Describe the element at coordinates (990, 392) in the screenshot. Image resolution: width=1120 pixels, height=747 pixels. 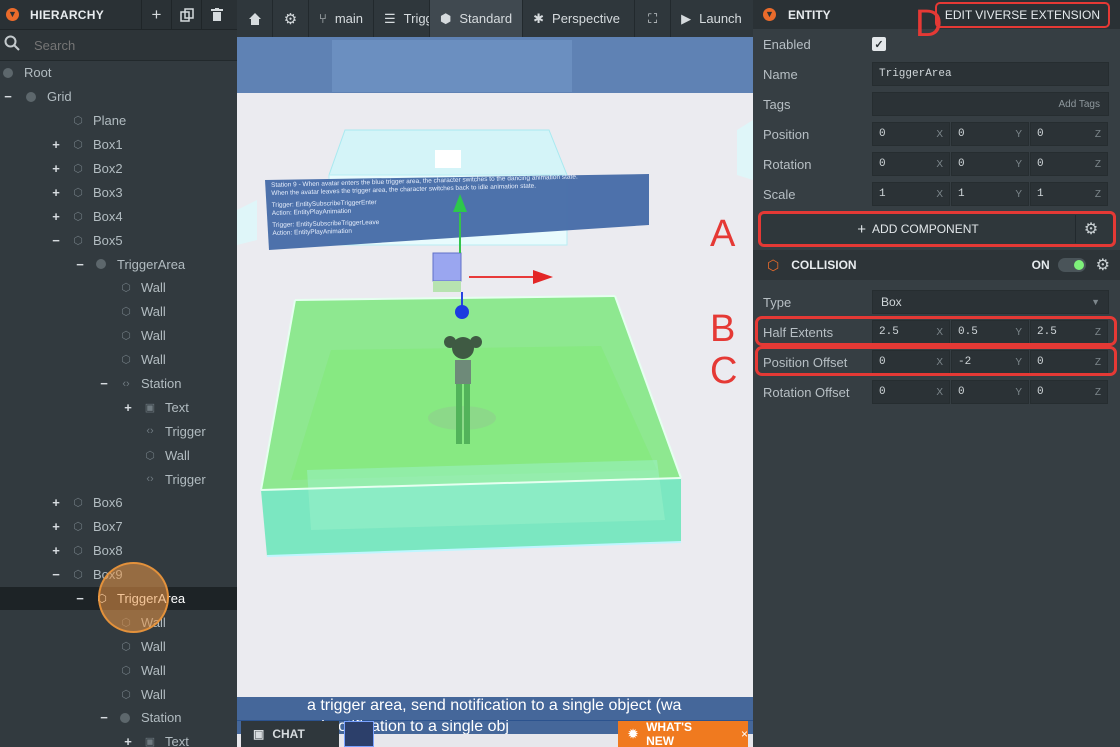
I see `rotation-offset-y-field: 0Y` at that location.